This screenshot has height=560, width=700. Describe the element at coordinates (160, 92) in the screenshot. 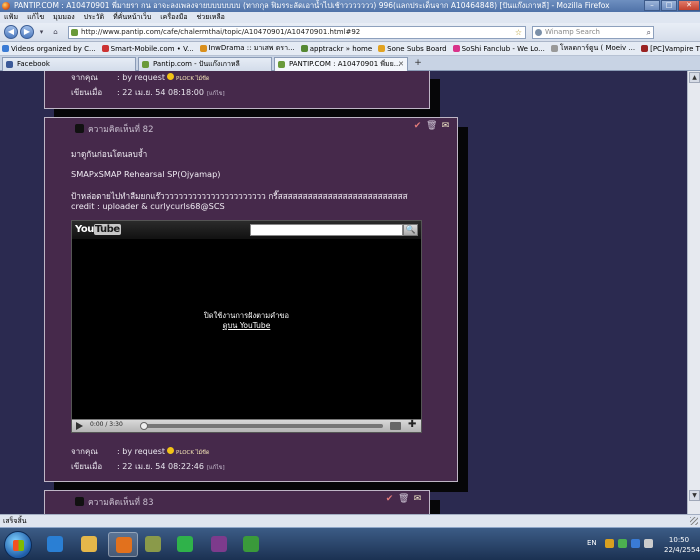

I see `post-time: : 22 เม.ย. 54 08:18:00` at that location.